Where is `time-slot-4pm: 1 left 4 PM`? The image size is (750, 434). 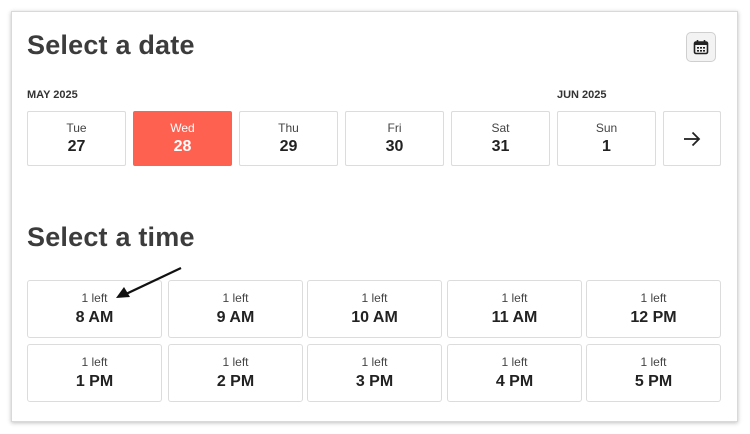
time-slot-4pm: 1 left 4 PM is located at coordinates (514, 373).